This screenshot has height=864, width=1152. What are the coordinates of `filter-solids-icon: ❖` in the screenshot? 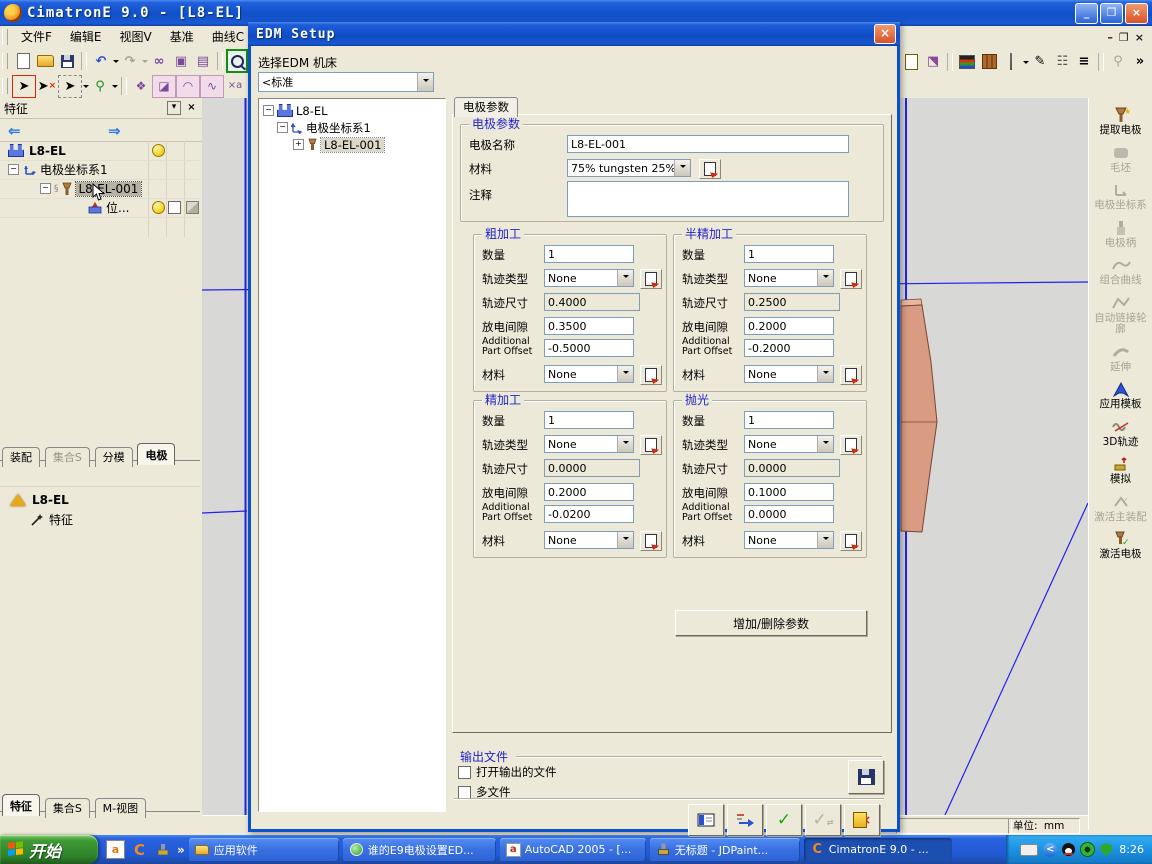 It's located at (141, 86).